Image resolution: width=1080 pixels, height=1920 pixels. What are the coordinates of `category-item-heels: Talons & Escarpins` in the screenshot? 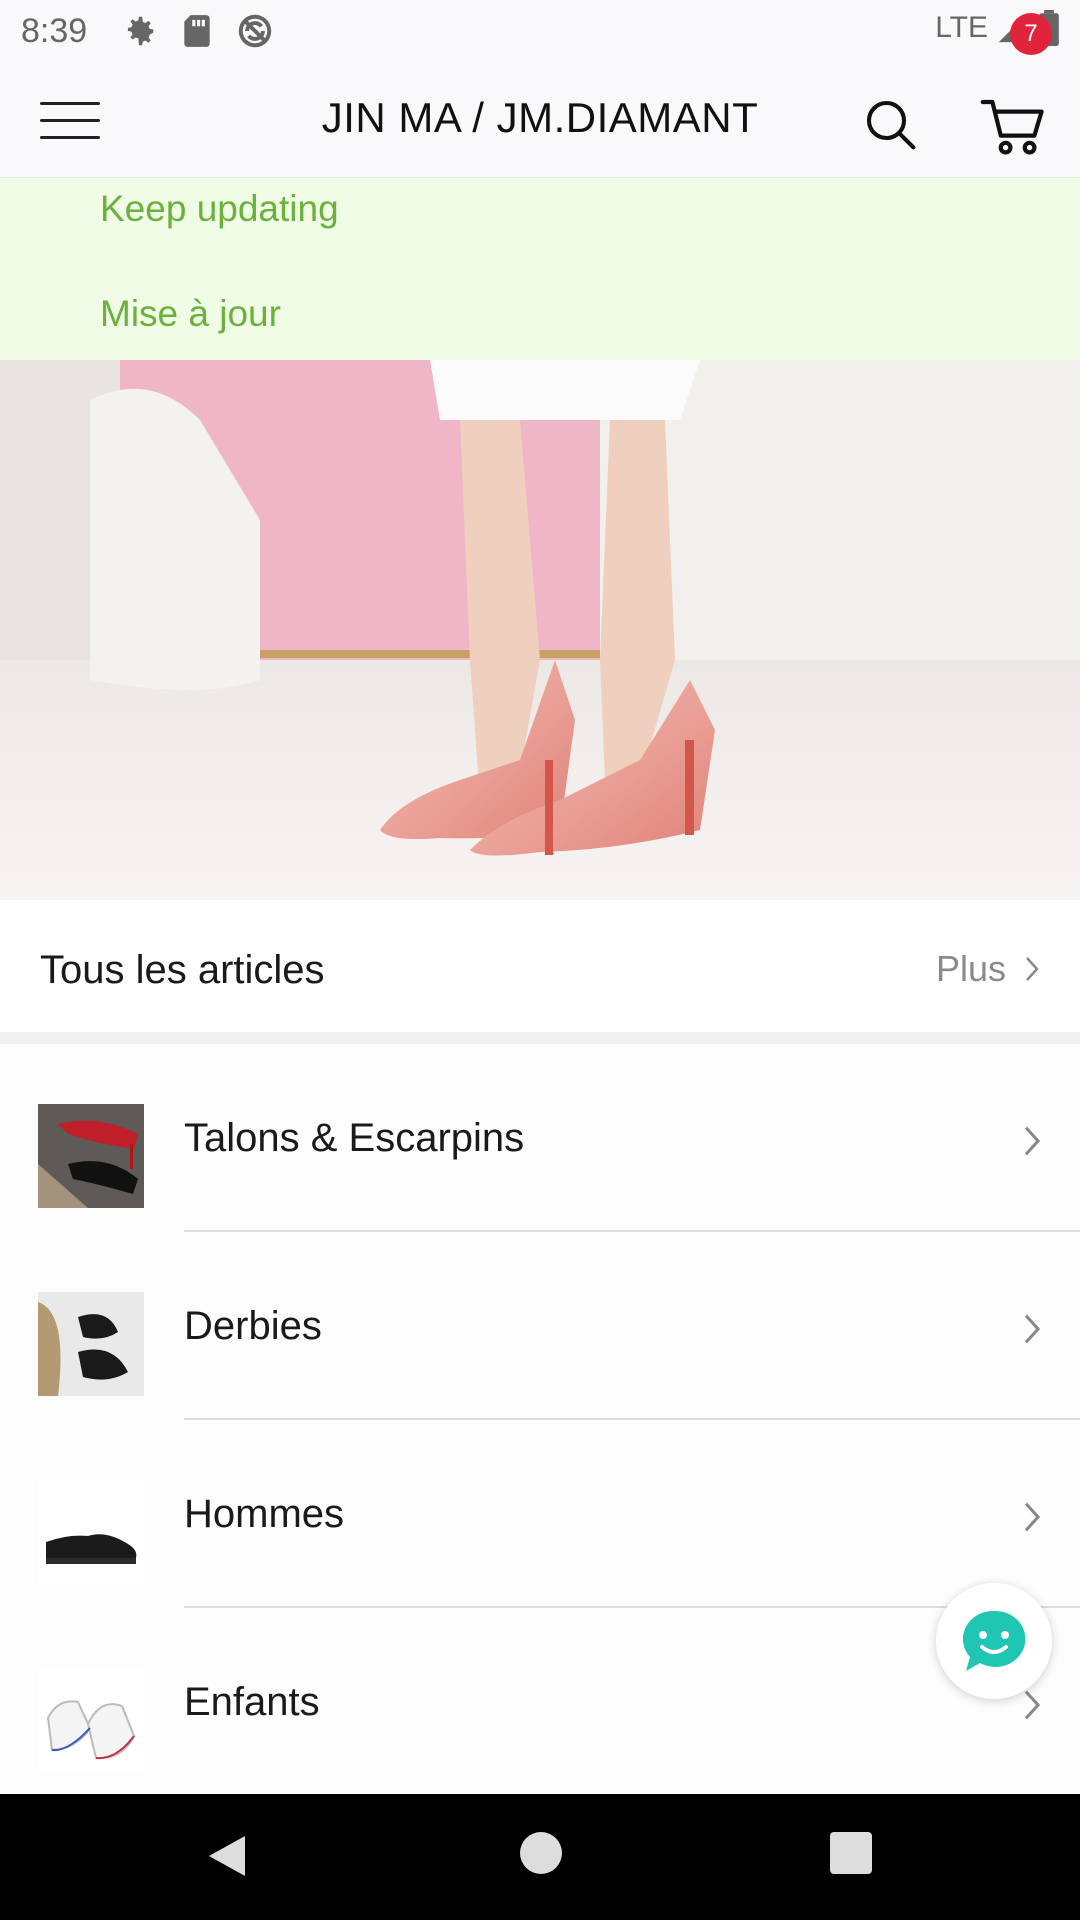 It's located at (540, 1138).